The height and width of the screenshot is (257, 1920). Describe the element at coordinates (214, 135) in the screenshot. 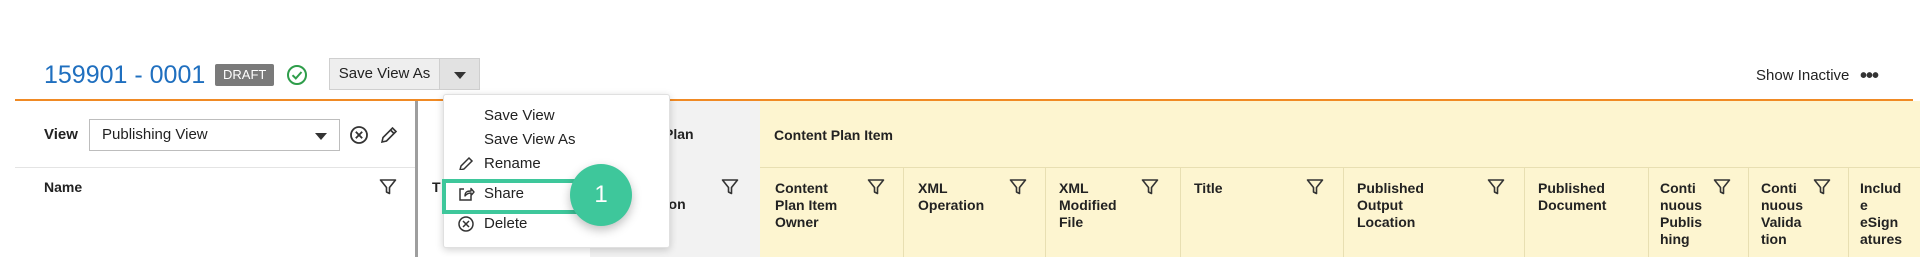

I see `view-select: Publishing View` at that location.